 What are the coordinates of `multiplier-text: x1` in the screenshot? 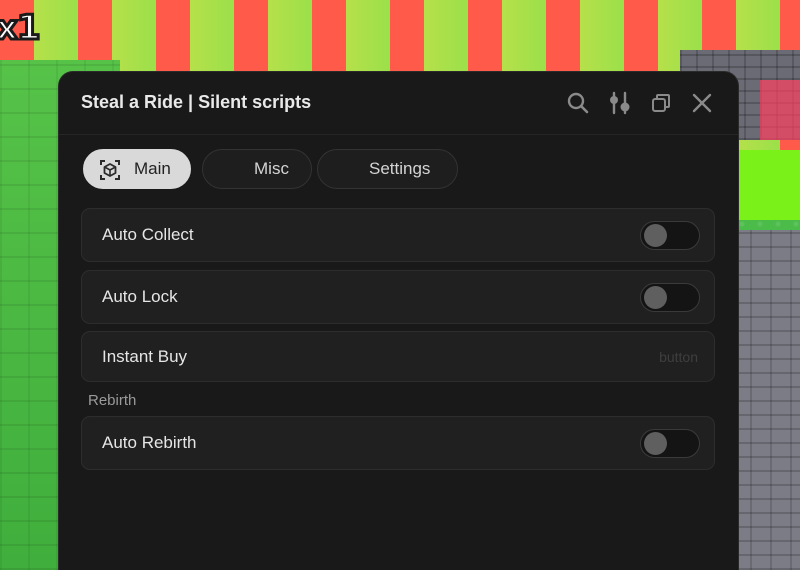 It's located at (21, 28).